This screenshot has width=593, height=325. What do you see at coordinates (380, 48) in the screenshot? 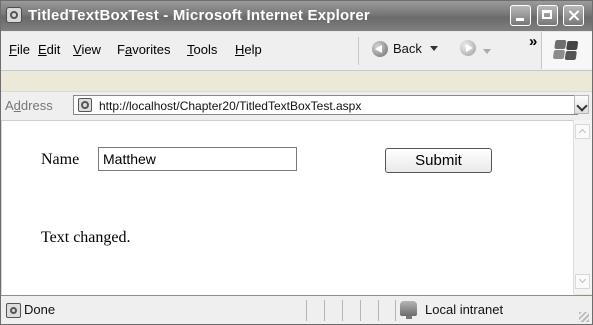
I see `back-icon` at bounding box center [380, 48].